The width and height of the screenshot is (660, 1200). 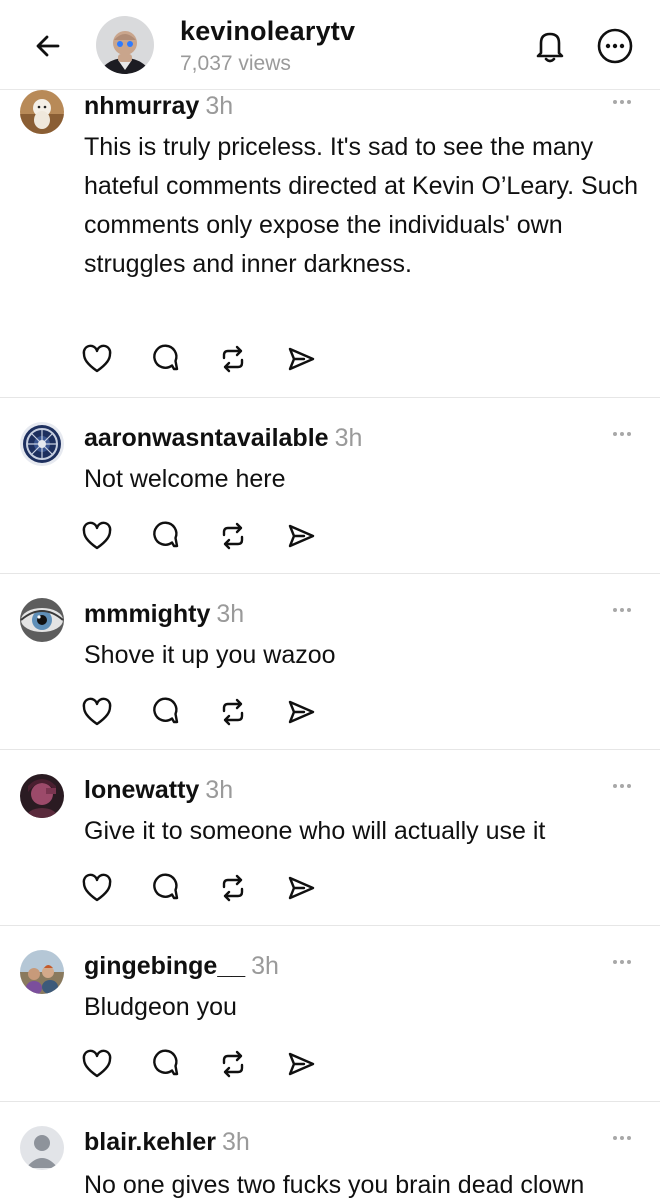 I want to click on comment-header: gingebinge__ 3h, so click(x=181, y=966).